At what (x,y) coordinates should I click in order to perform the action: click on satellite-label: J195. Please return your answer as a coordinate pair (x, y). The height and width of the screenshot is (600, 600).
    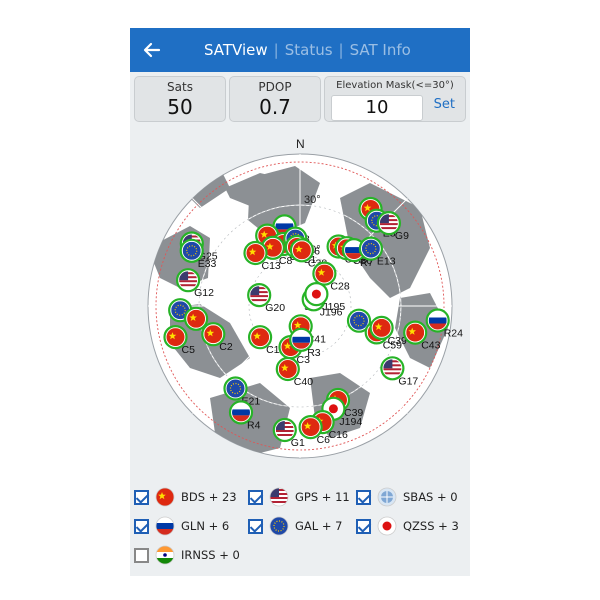
    Looking at the image, I should click on (333, 307).